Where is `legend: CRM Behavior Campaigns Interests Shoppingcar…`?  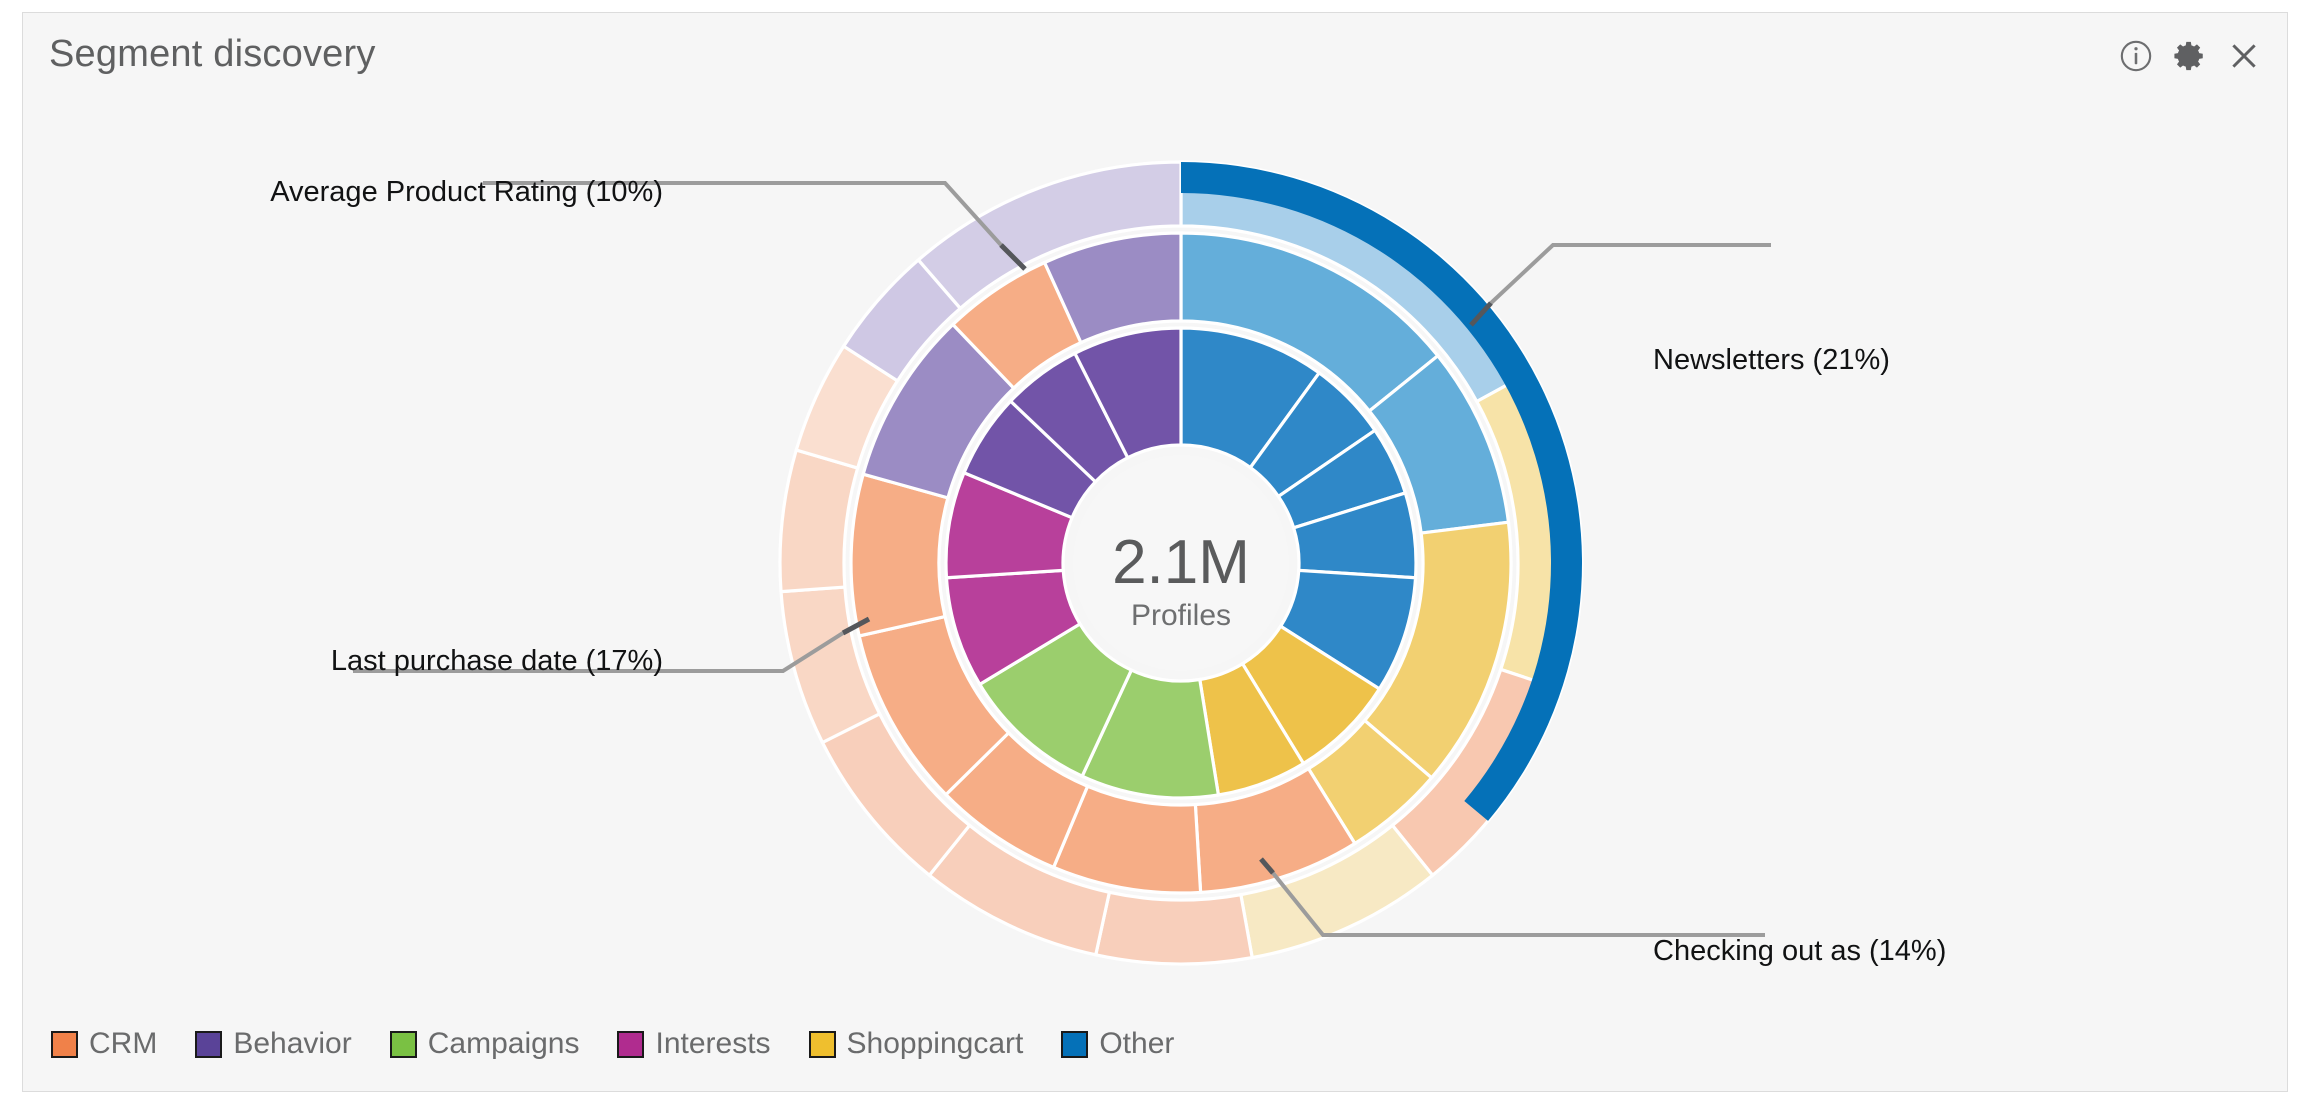 legend: CRM Behavior Campaigns Interests Shoppingcar… is located at coordinates (612, 1044).